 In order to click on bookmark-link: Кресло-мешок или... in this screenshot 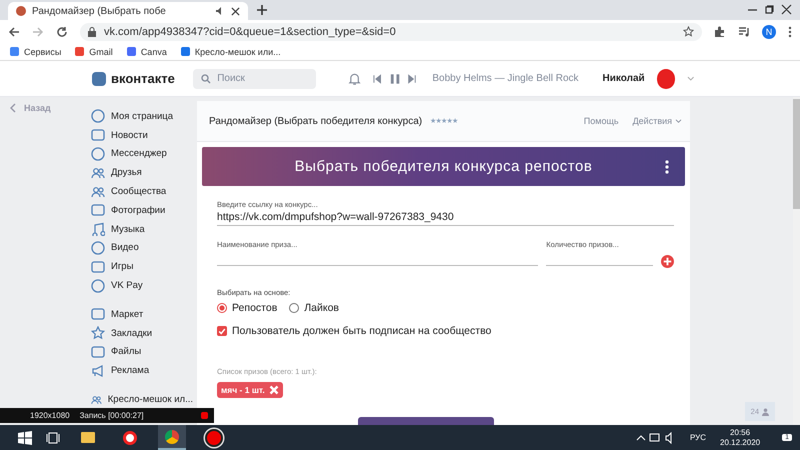, I will do `click(237, 51)`.